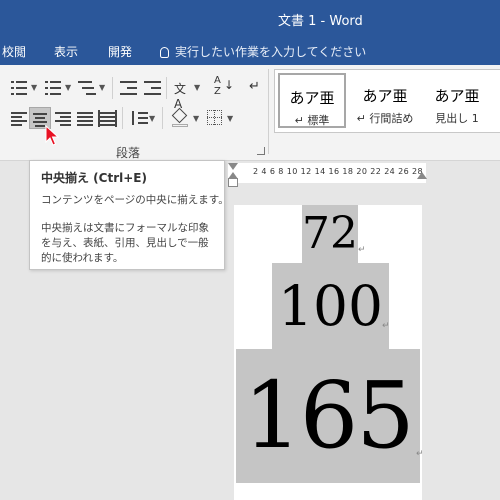 This screenshot has height=500, width=500. What do you see at coordinates (215, 118) in the screenshot?
I see `borders-icon` at bounding box center [215, 118].